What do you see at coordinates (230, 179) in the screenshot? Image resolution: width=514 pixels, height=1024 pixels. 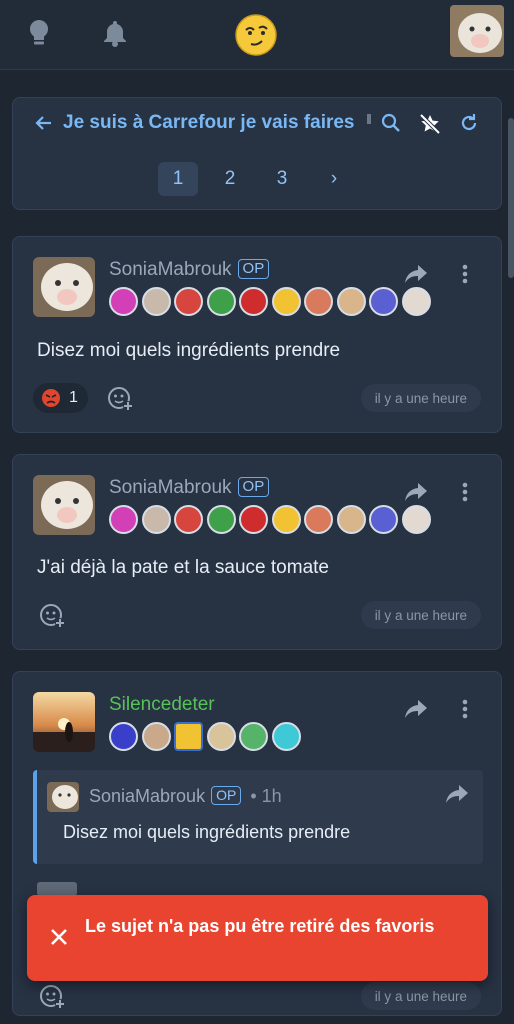 I see `page-2-button: 2` at bounding box center [230, 179].